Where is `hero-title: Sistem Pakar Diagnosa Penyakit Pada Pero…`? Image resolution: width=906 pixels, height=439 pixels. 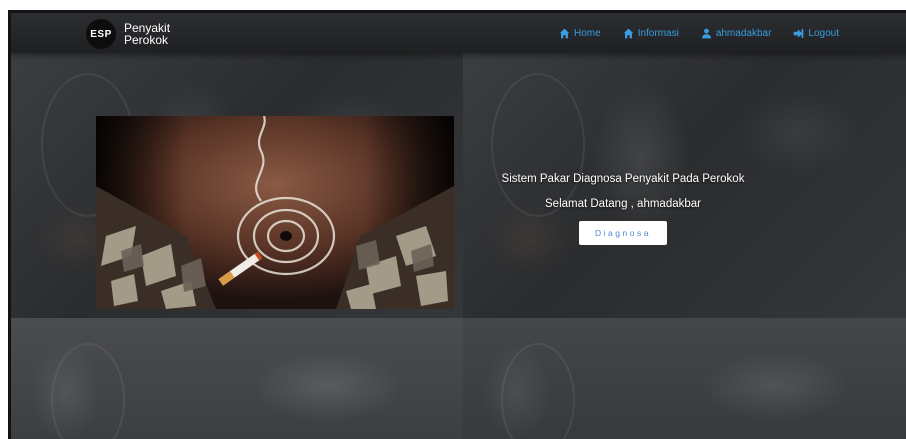
hero-title: Sistem Pakar Diagnosa Penyakit Pada Pero… is located at coordinates (623, 179).